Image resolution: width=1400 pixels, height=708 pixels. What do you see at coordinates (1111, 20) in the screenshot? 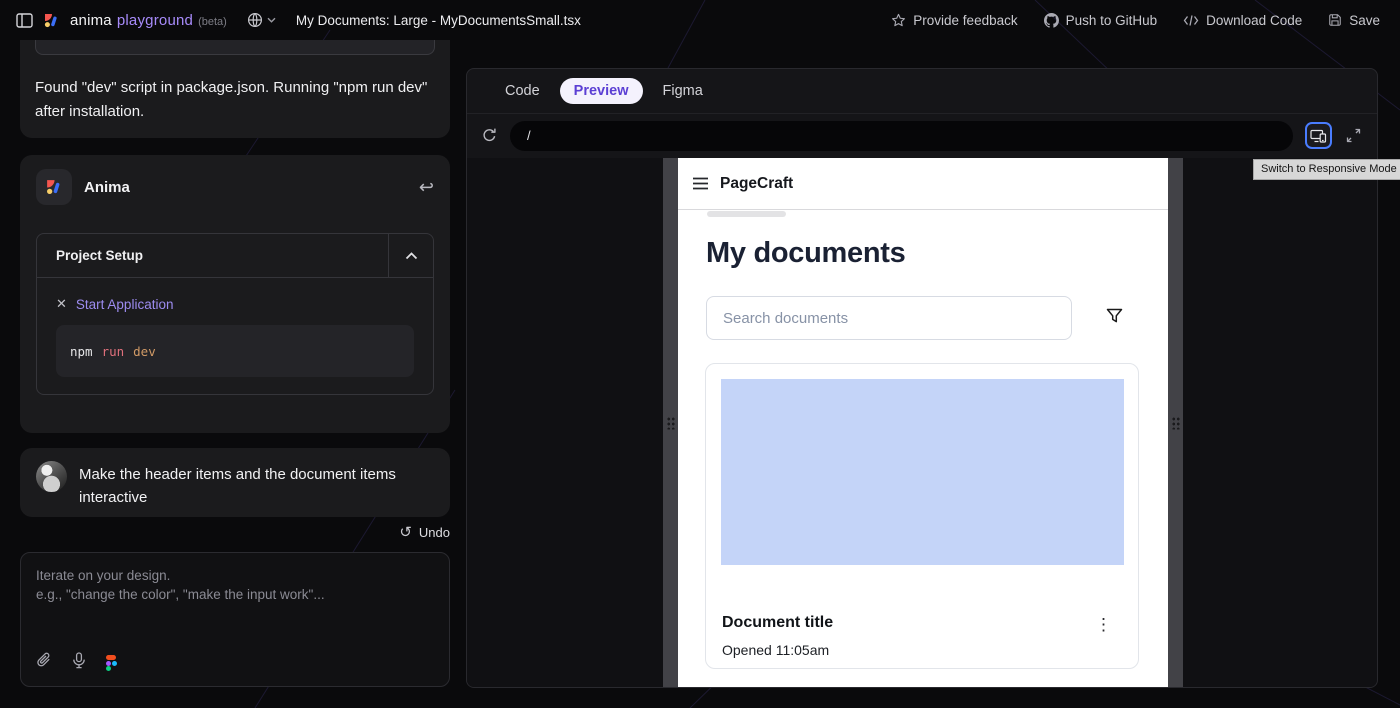
I see `push-to-github-label: Push to GitHub` at bounding box center [1111, 20].